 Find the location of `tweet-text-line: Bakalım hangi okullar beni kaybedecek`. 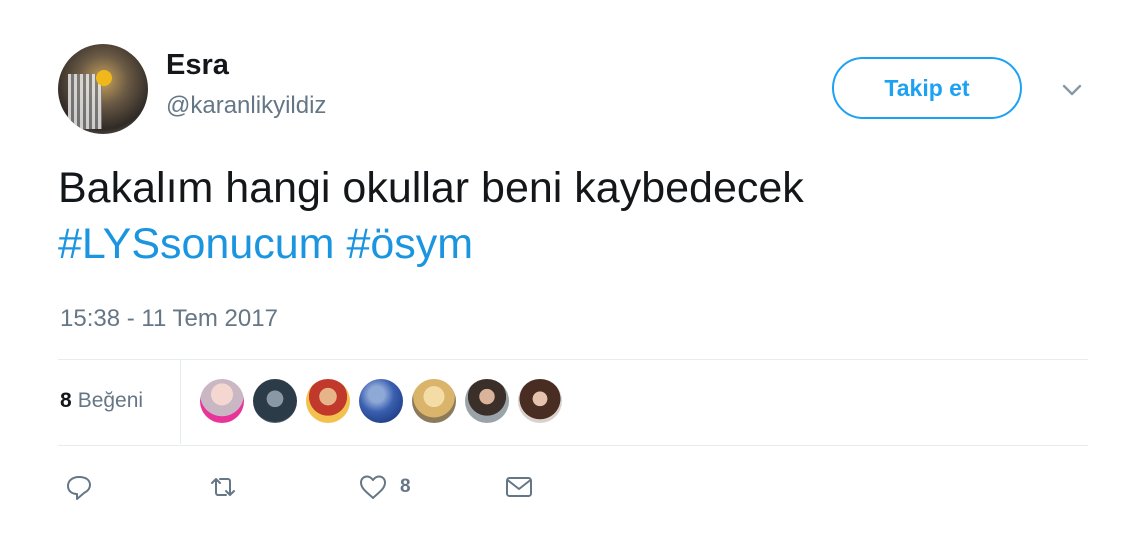

tweet-text-line: Bakalım hangi okullar beni kaybedecek is located at coordinates (431, 188).